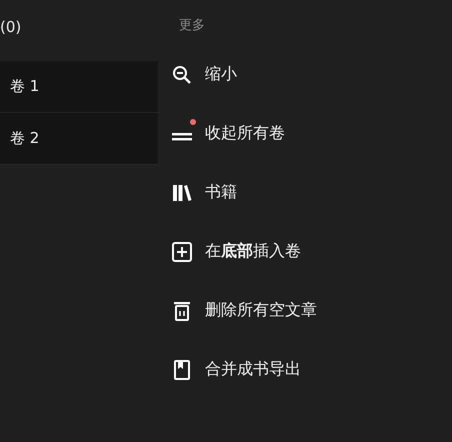  I want to click on books-icon, so click(182, 192).